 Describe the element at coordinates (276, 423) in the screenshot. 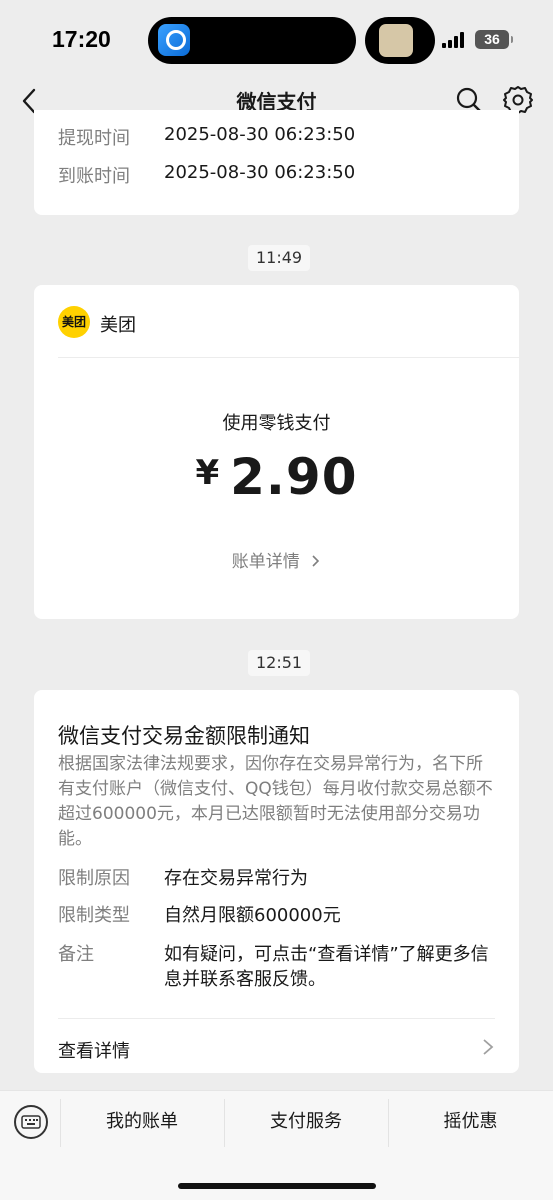

I see `pay-method: 使用零钱支付` at that location.